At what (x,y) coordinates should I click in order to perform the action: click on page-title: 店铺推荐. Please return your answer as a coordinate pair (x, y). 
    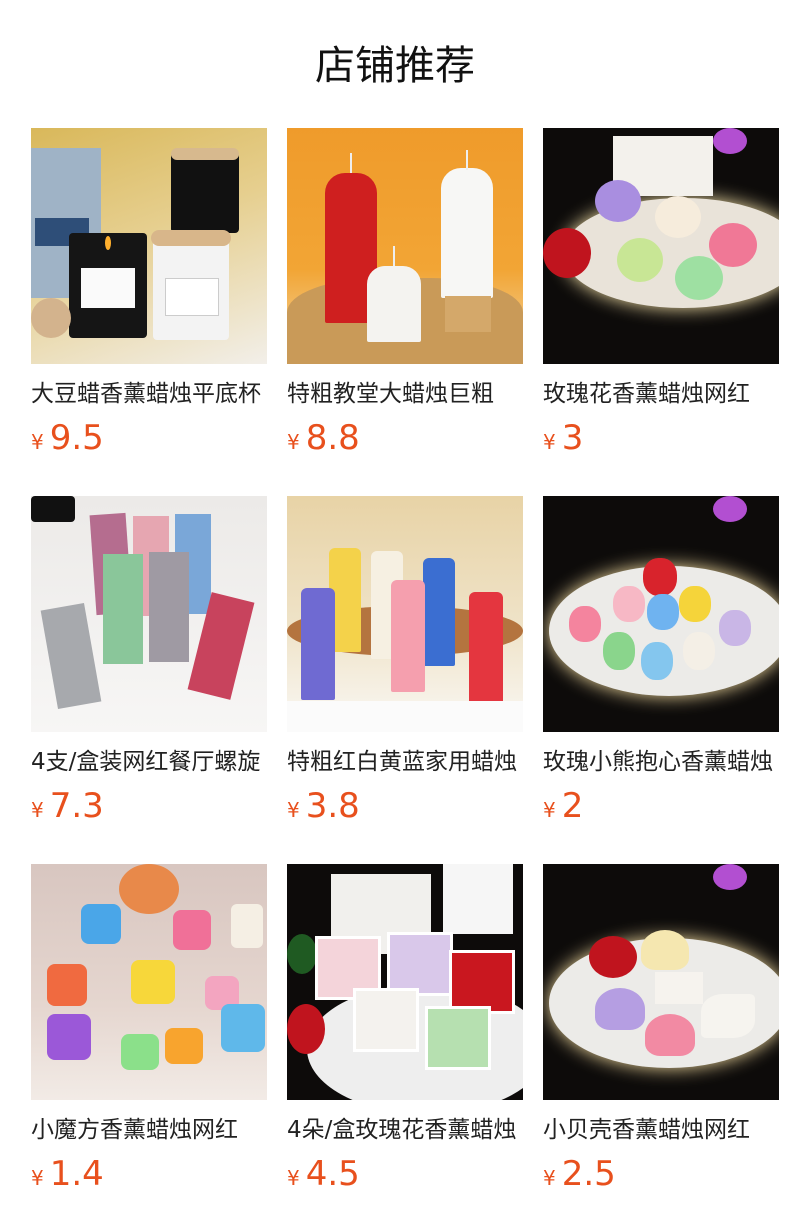
    Looking at the image, I should click on (395, 66).